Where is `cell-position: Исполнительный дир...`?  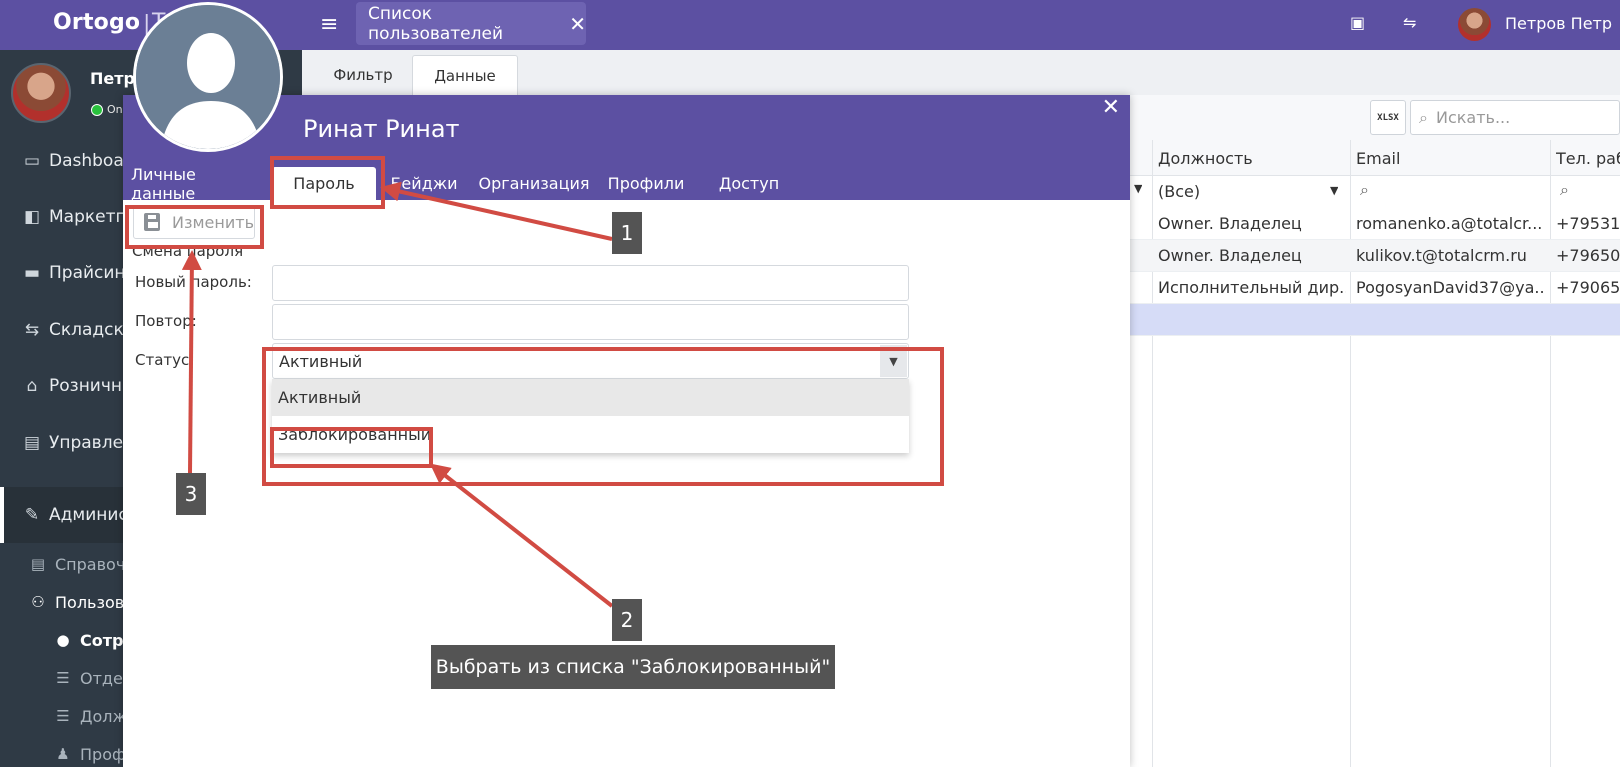
cell-position: Исполнительный дир... is located at coordinates (1252, 287).